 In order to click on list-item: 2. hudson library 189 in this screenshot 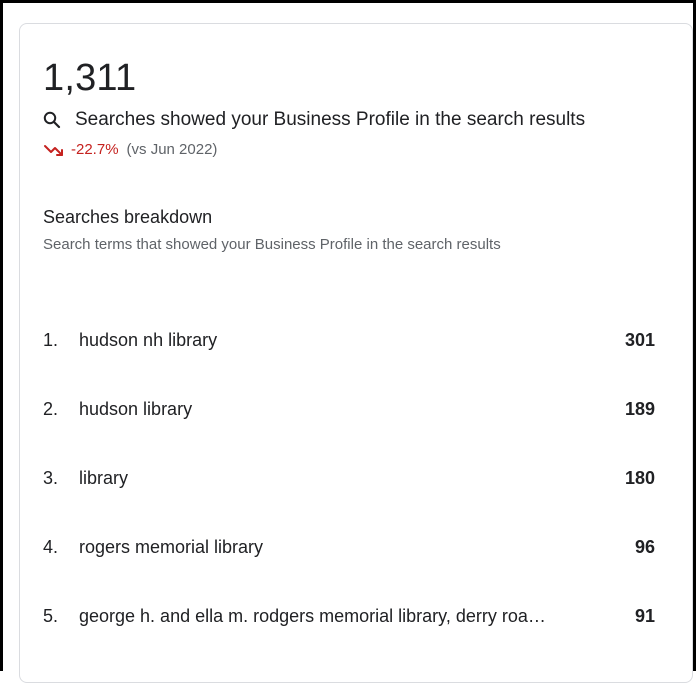, I will do `click(349, 409)`.